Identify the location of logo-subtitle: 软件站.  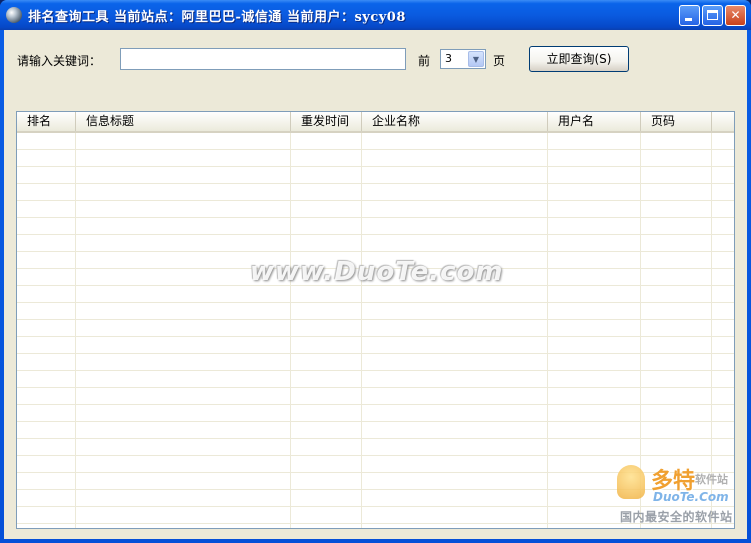
(711, 479).